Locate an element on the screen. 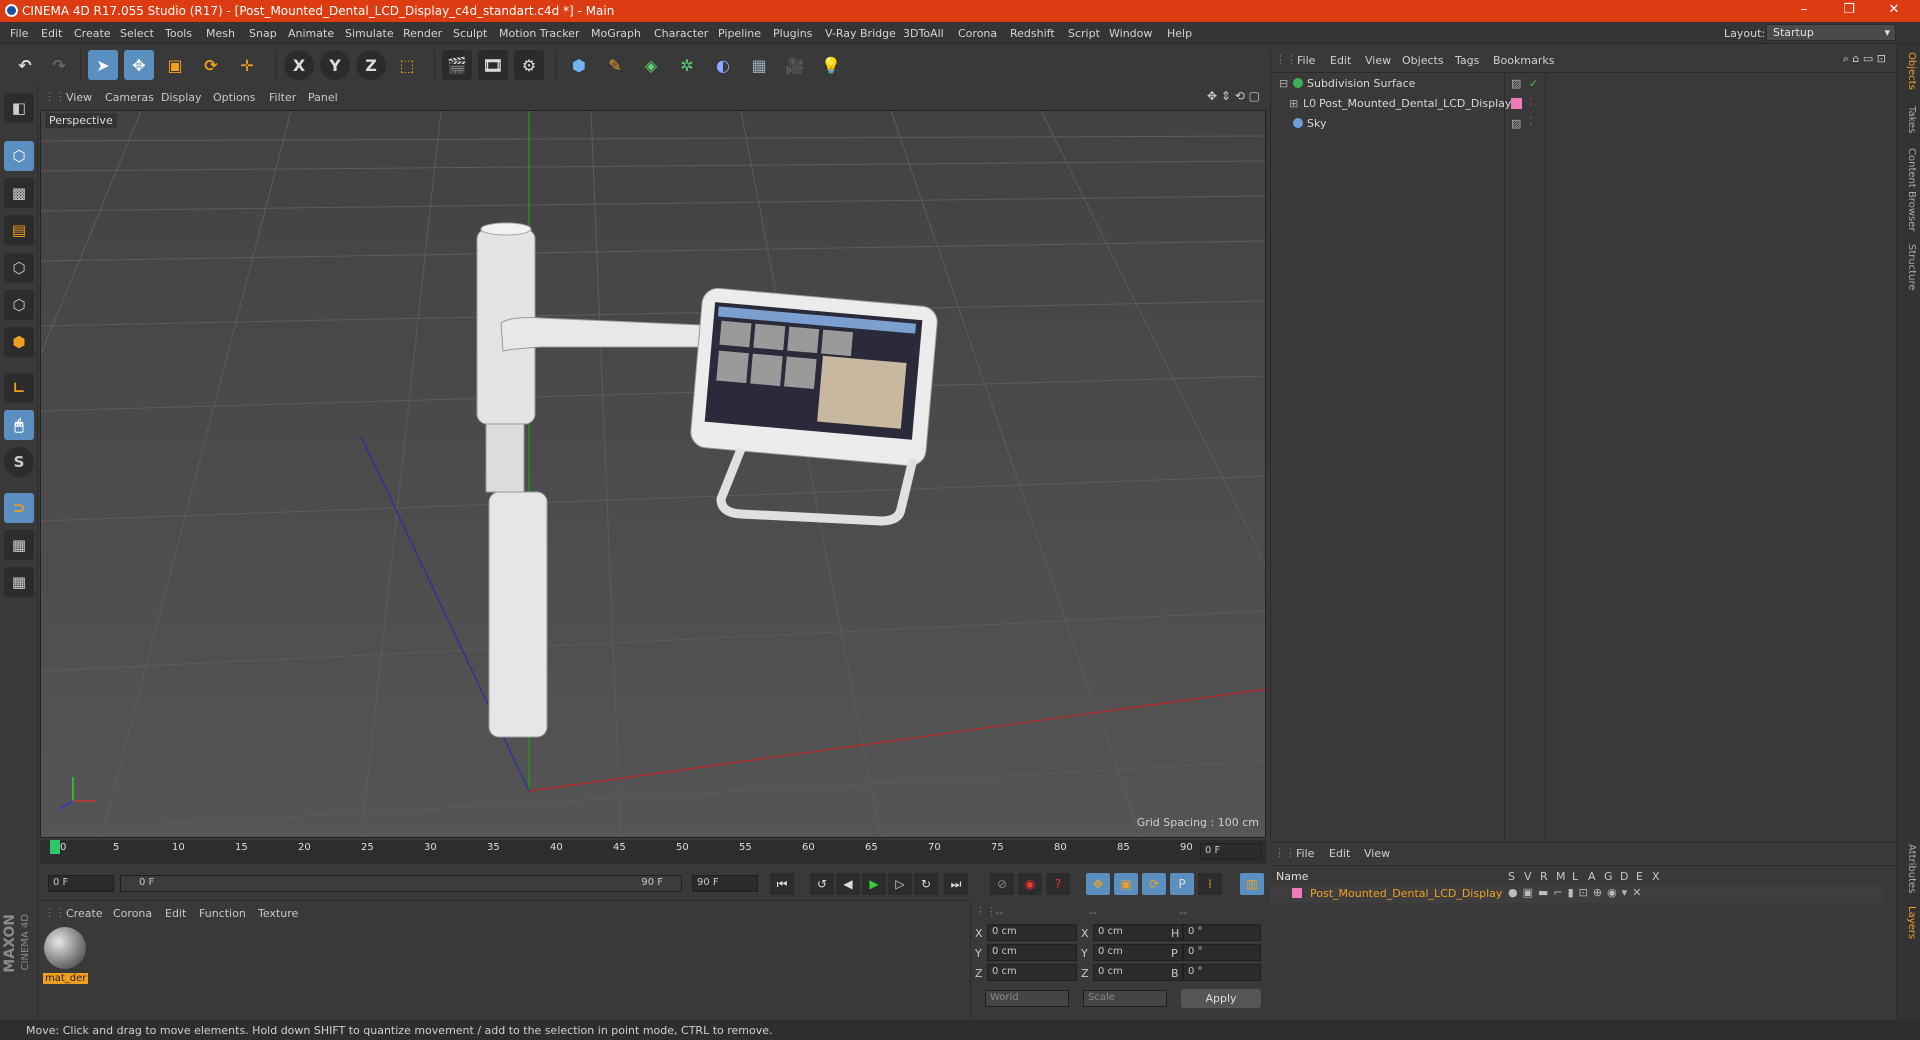 This screenshot has height=1040, width=1920. rotation-p-field: 0 ° is located at coordinates (1222, 952).